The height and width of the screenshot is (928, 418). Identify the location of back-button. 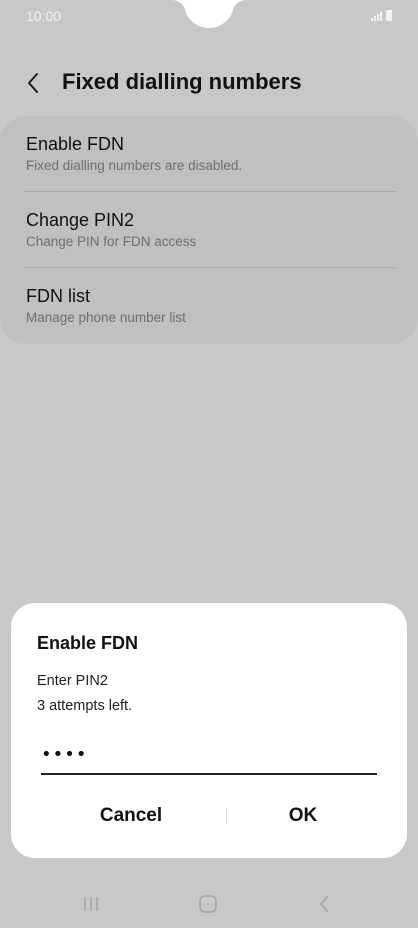
(35, 81).